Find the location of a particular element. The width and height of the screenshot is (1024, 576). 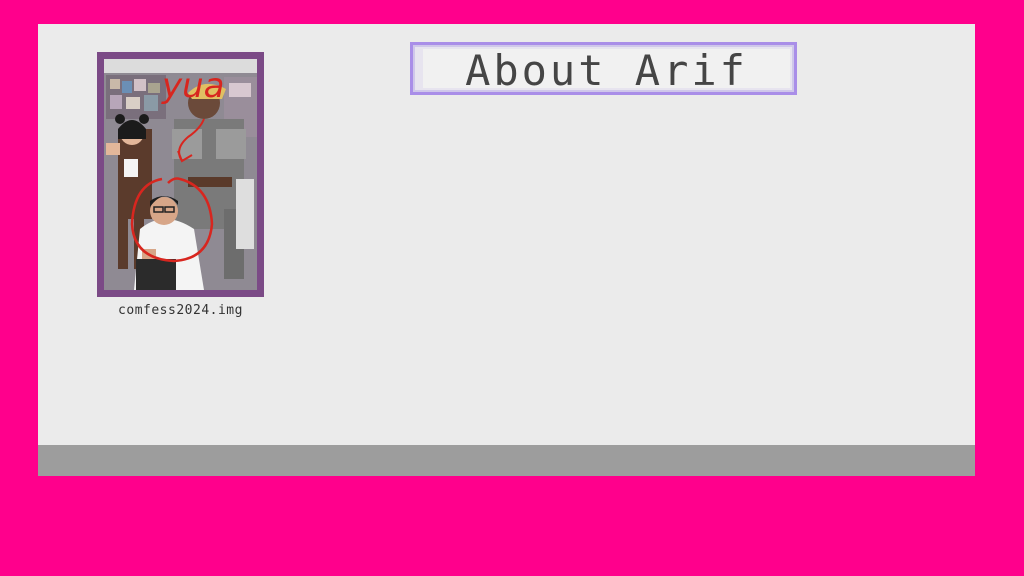

photo-thumbnail: yua is located at coordinates (180, 174).